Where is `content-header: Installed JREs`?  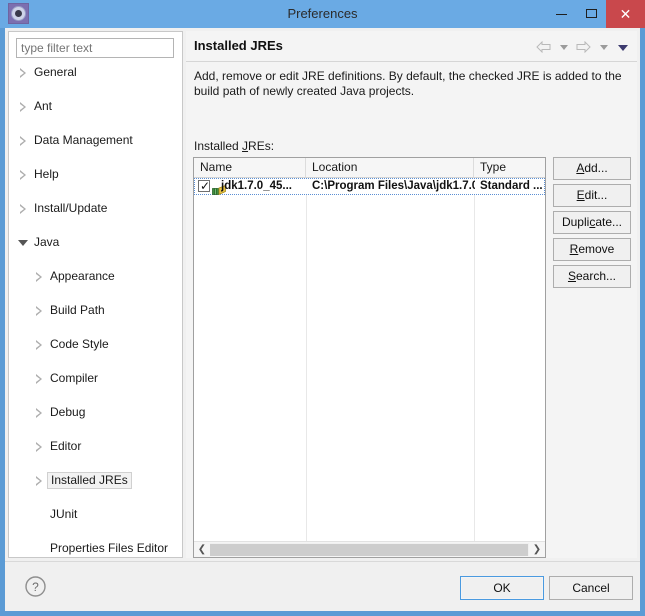 content-header: Installed JREs is located at coordinates (411, 46).